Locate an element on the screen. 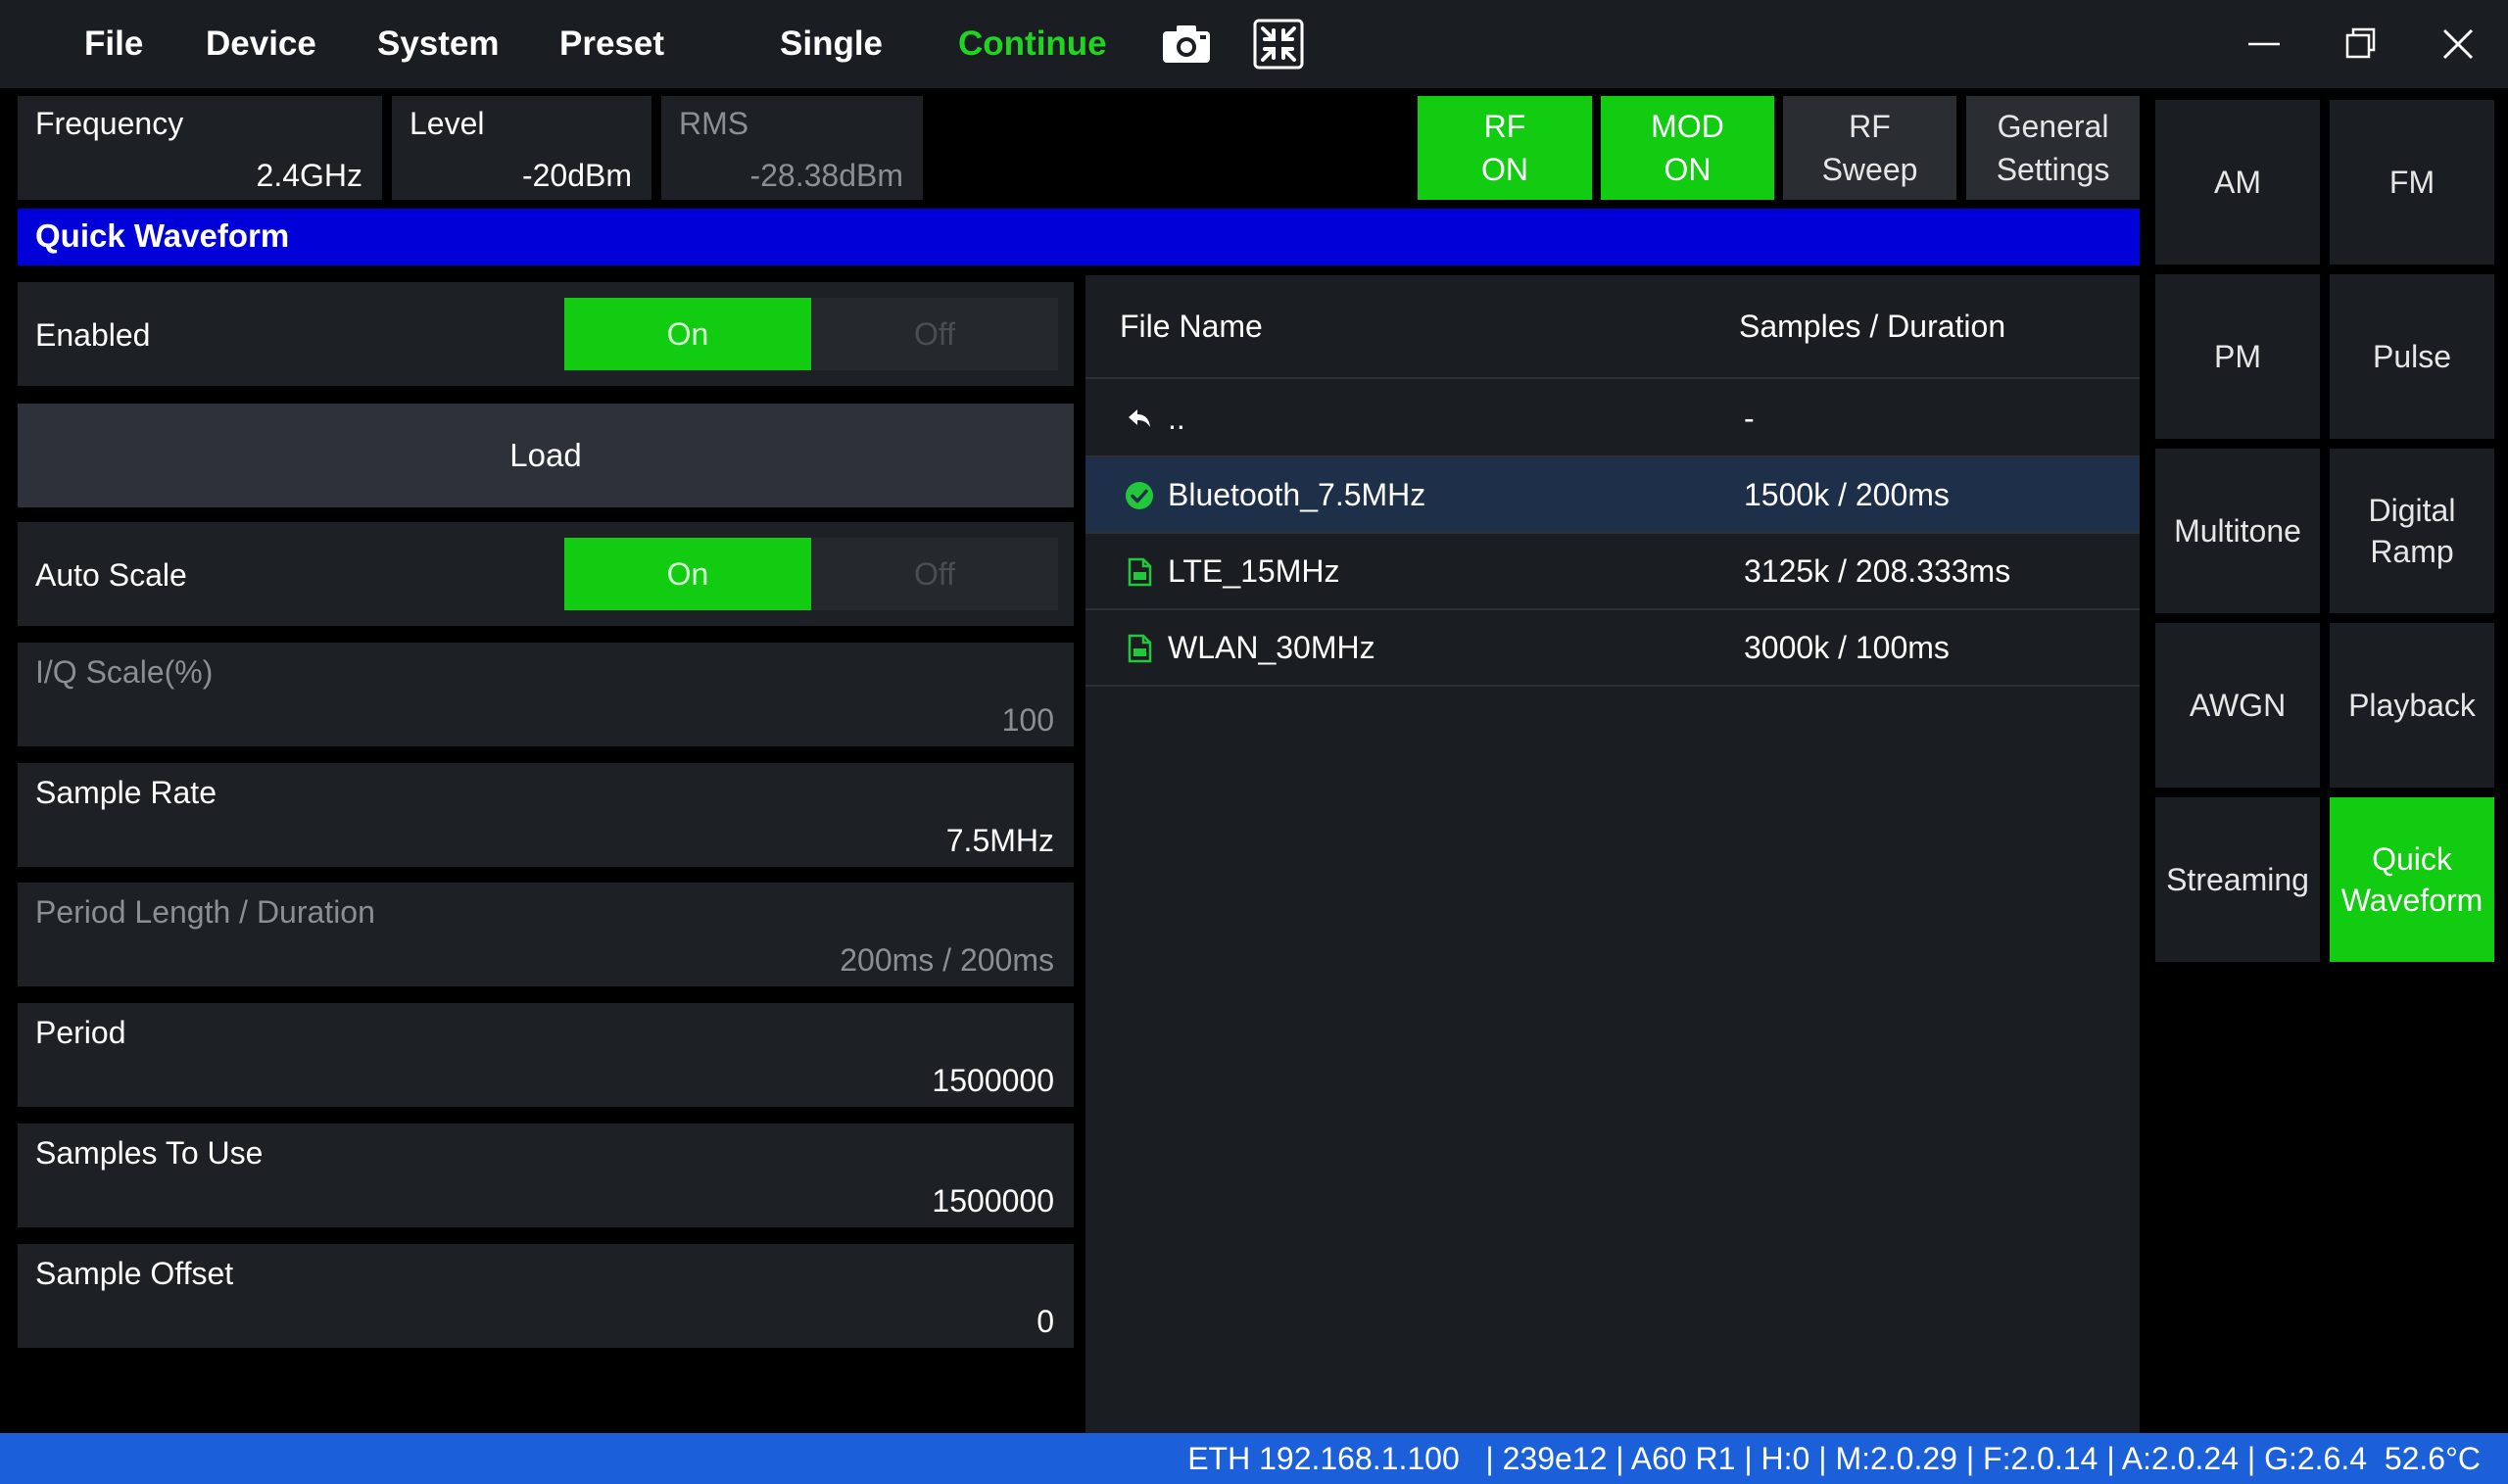 This screenshot has width=2508, height=1484. rf-on-button: RF ON is located at coordinates (1505, 148).